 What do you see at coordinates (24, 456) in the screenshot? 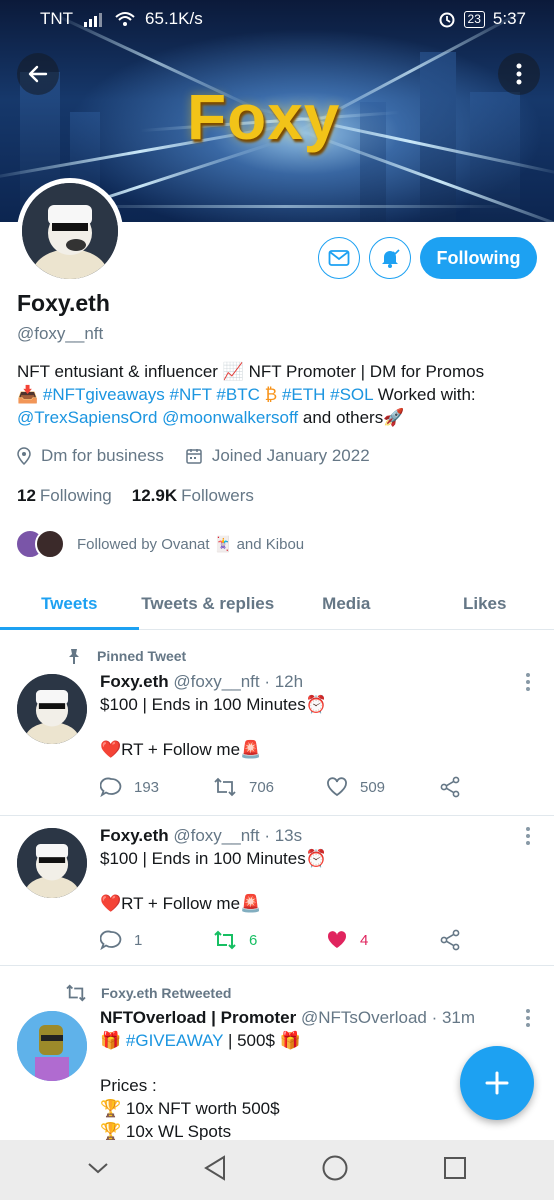
I see `location-icon` at bounding box center [24, 456].